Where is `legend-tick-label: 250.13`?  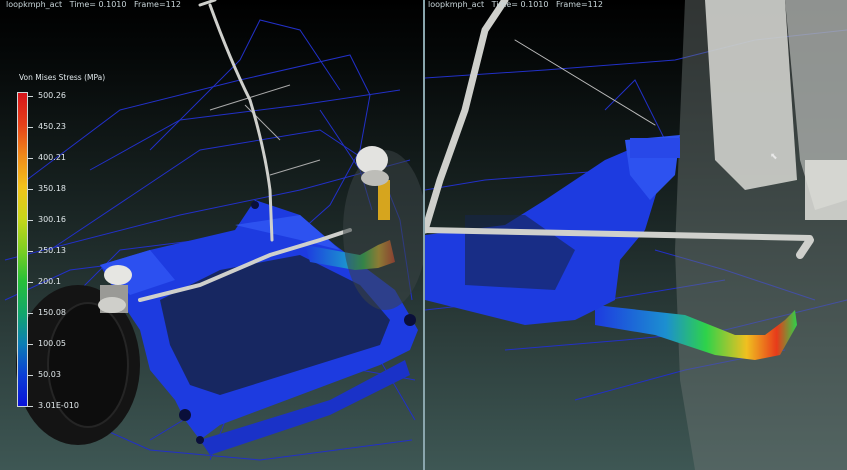
legend-tick-label: 250.13 is located at coordinates (52, 250).